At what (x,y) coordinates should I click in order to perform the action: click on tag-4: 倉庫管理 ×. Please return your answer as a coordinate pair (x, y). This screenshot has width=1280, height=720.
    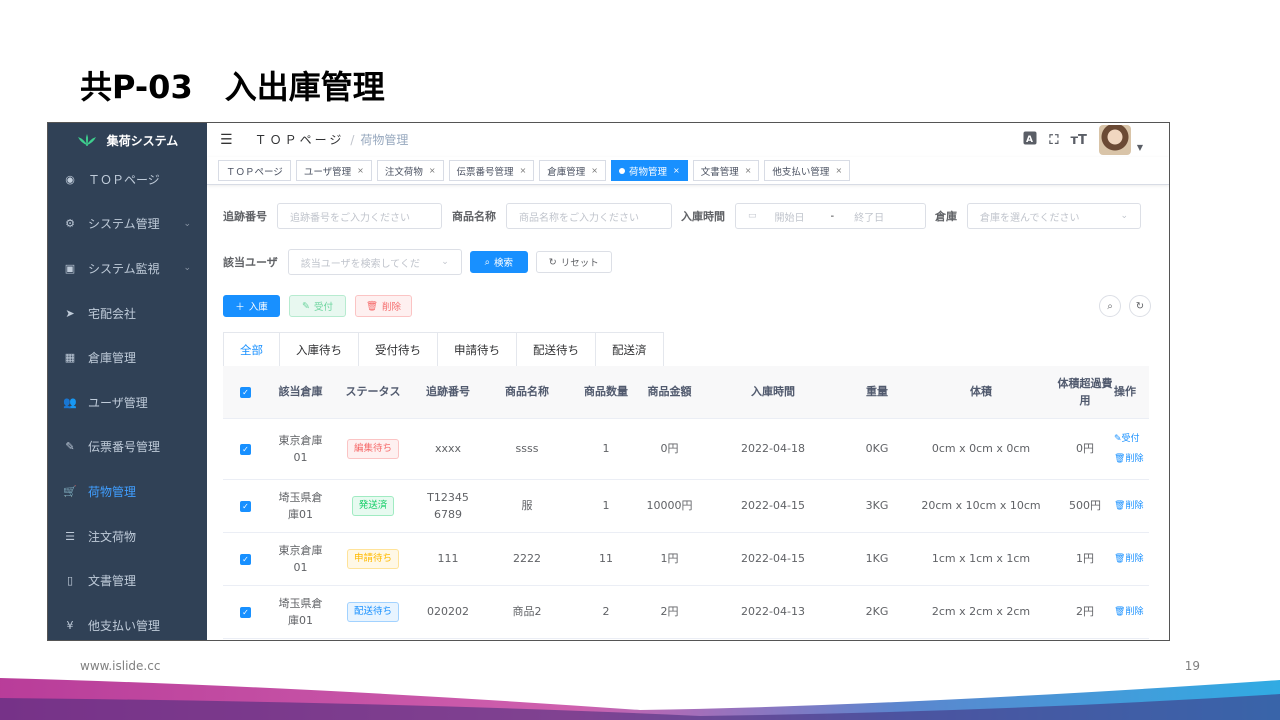
    Looking at the image, I should click on (572, 170).